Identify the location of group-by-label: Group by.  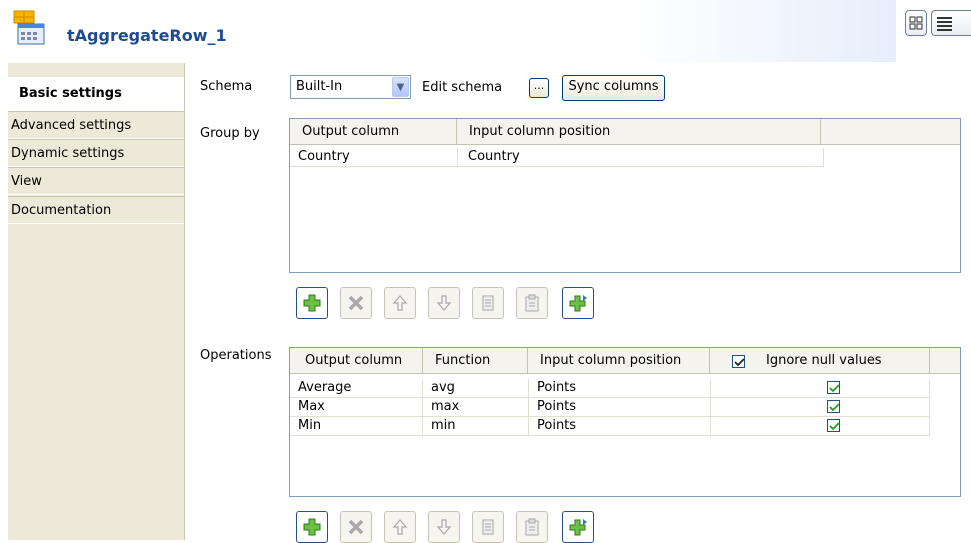
(230, 133).